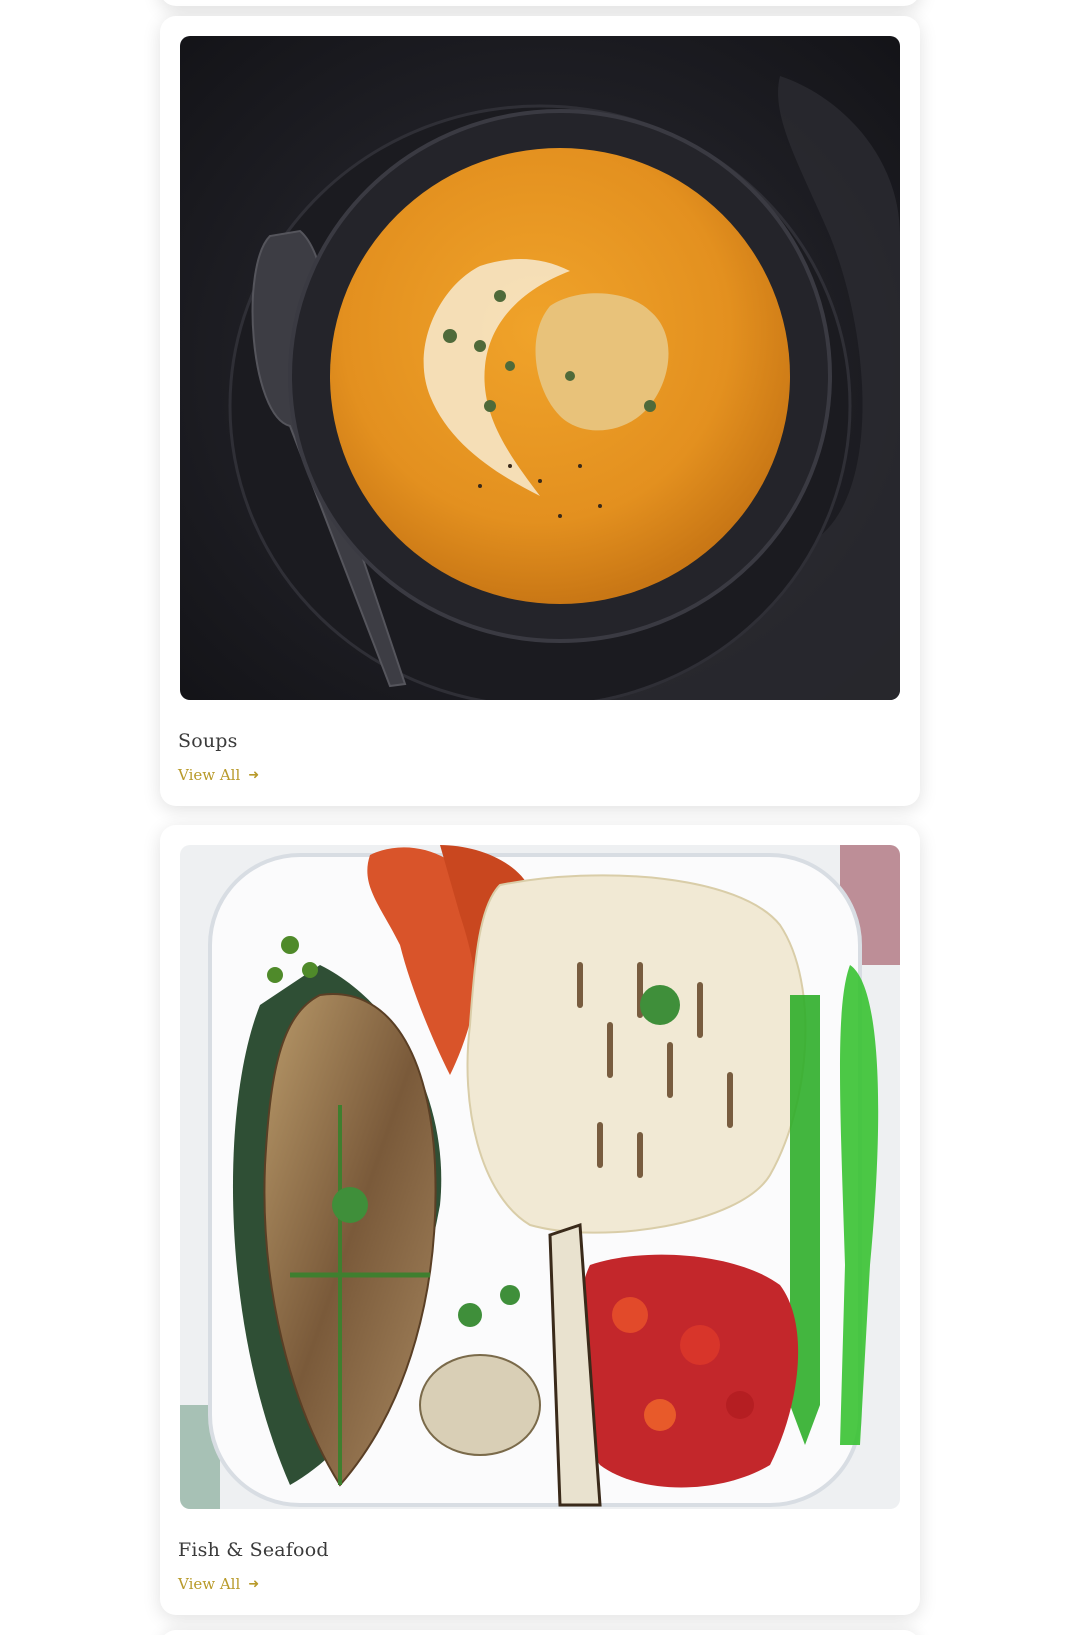 This screenshot has width=1080, height=1635. What do you see at coordinates (540, 1632) in the screenshot?
I see `next-category-card` at bounding box center [540, 1632].